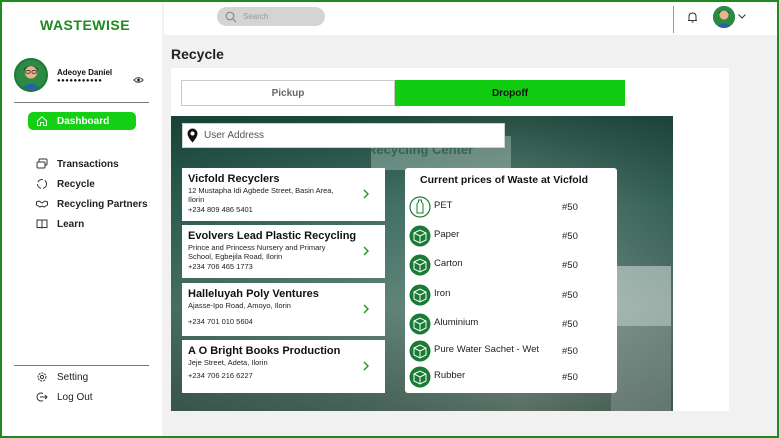 This screenshot has height=438, width=779. Describe the element at coordinates (42, 121) in the screenshot. I see `home-icon` at that location.